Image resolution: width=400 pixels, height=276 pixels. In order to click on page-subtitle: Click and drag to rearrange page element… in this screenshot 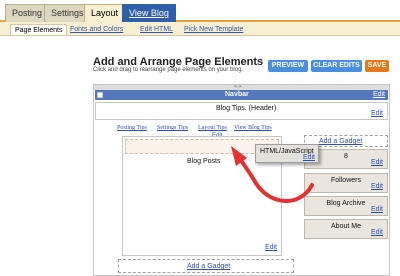, I will do `click(168, 70)`.